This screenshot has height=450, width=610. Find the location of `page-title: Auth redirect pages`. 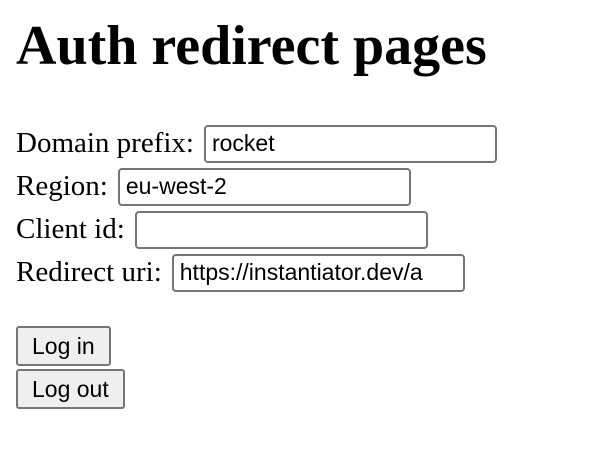

page-title: Auth redirect pages is located at coordinates (251, 46).